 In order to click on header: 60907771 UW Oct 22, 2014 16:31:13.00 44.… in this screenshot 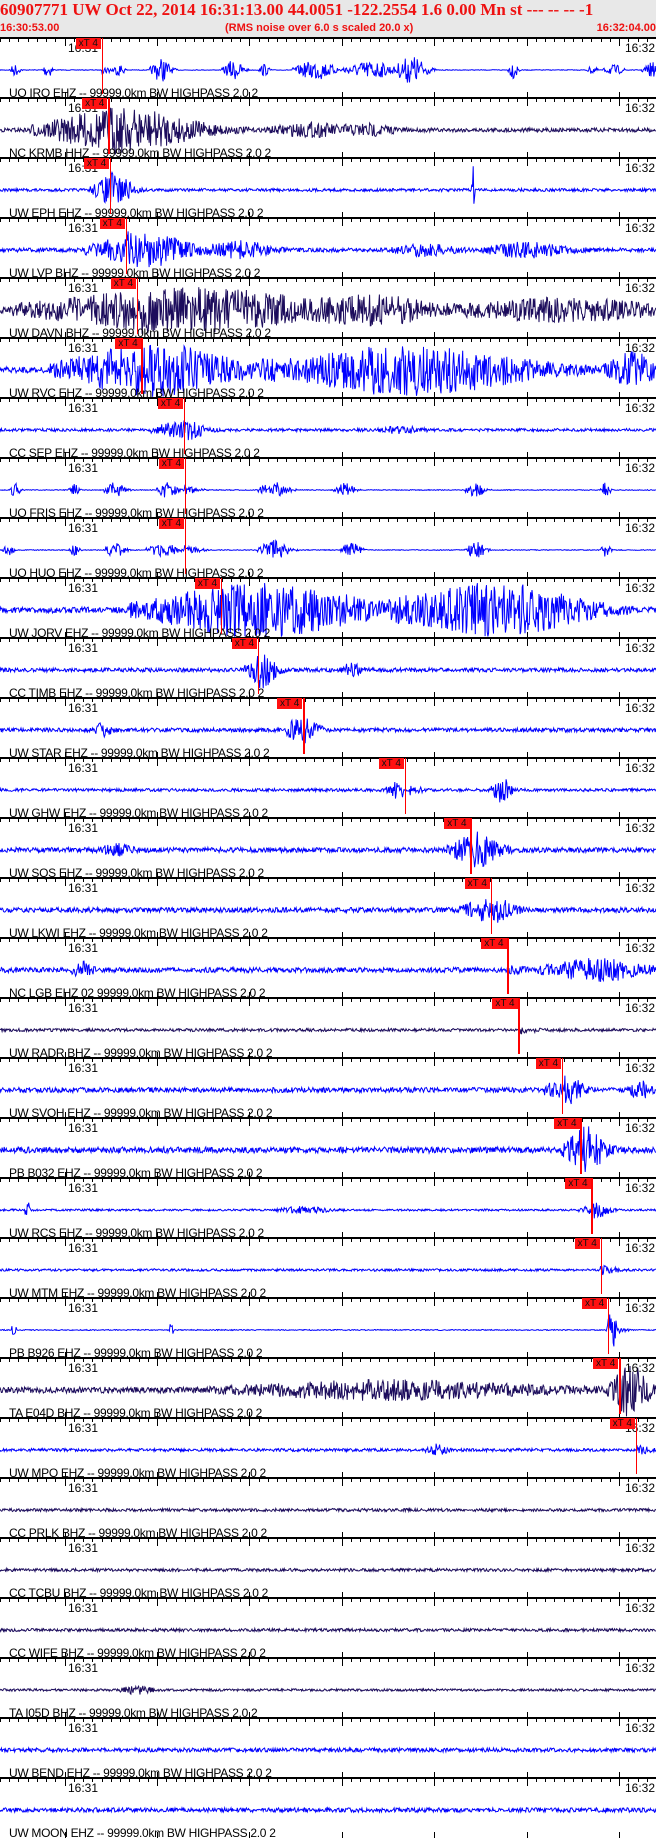, I will do `click(328, 19)`.